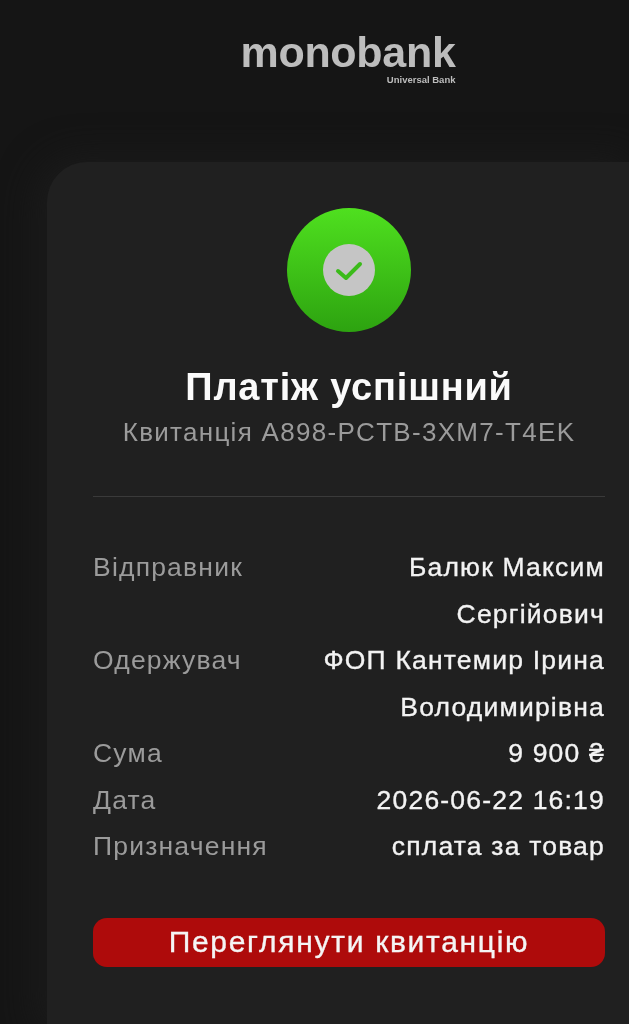 The width and height of the screenshot is (629, 1024). What do you see at coordinates (180, 846) in the screenshot?
I see `detail-label: Призначення` at bounding box center [180, 846].